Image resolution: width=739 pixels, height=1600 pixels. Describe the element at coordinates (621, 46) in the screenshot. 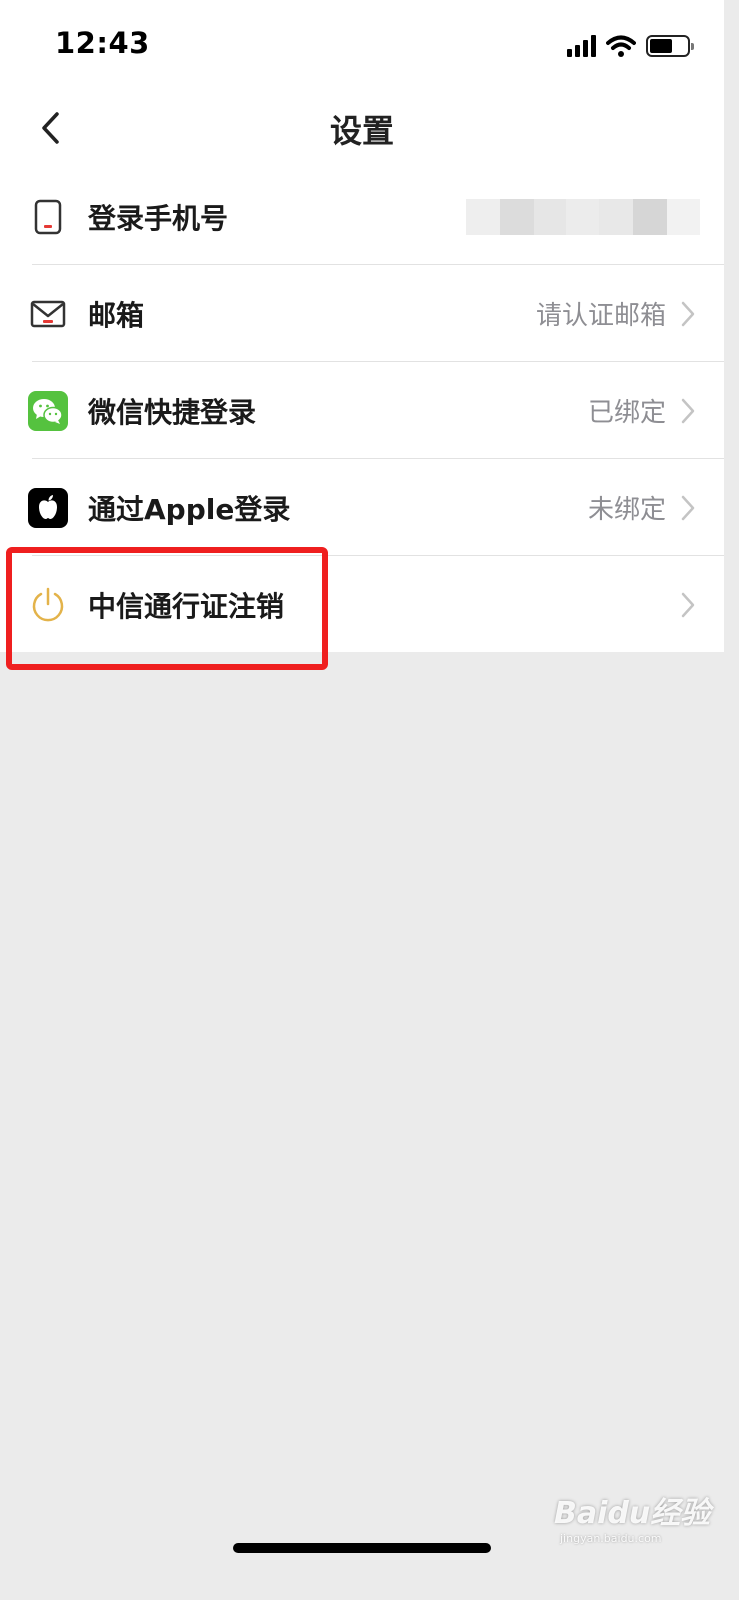

I see `wifi-icon` at that location.